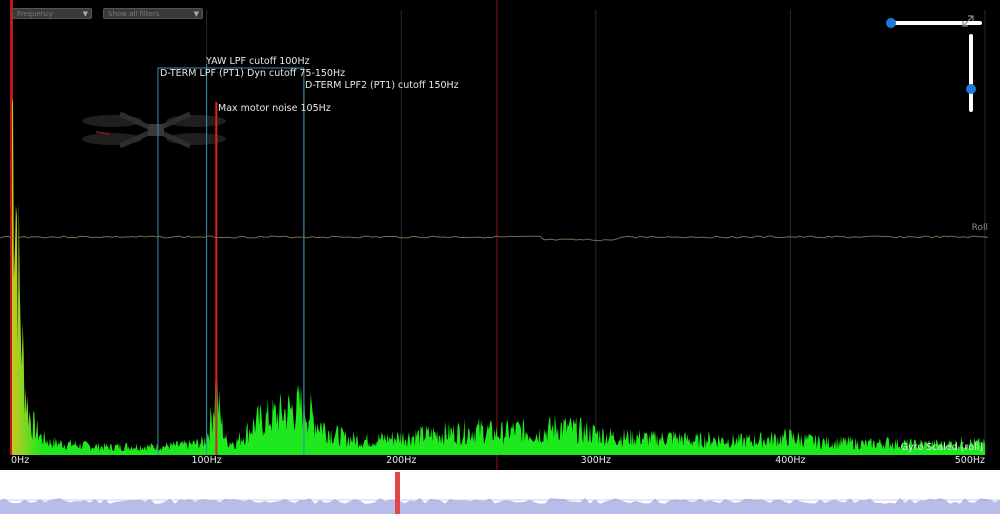  What do you see at coordinates (252, 73) in the screenshot?
I see `filter-marker-label: D-TERM LPF (PT1) Dyn cutoff 75-150Hz` at bounding box center [252, 73].